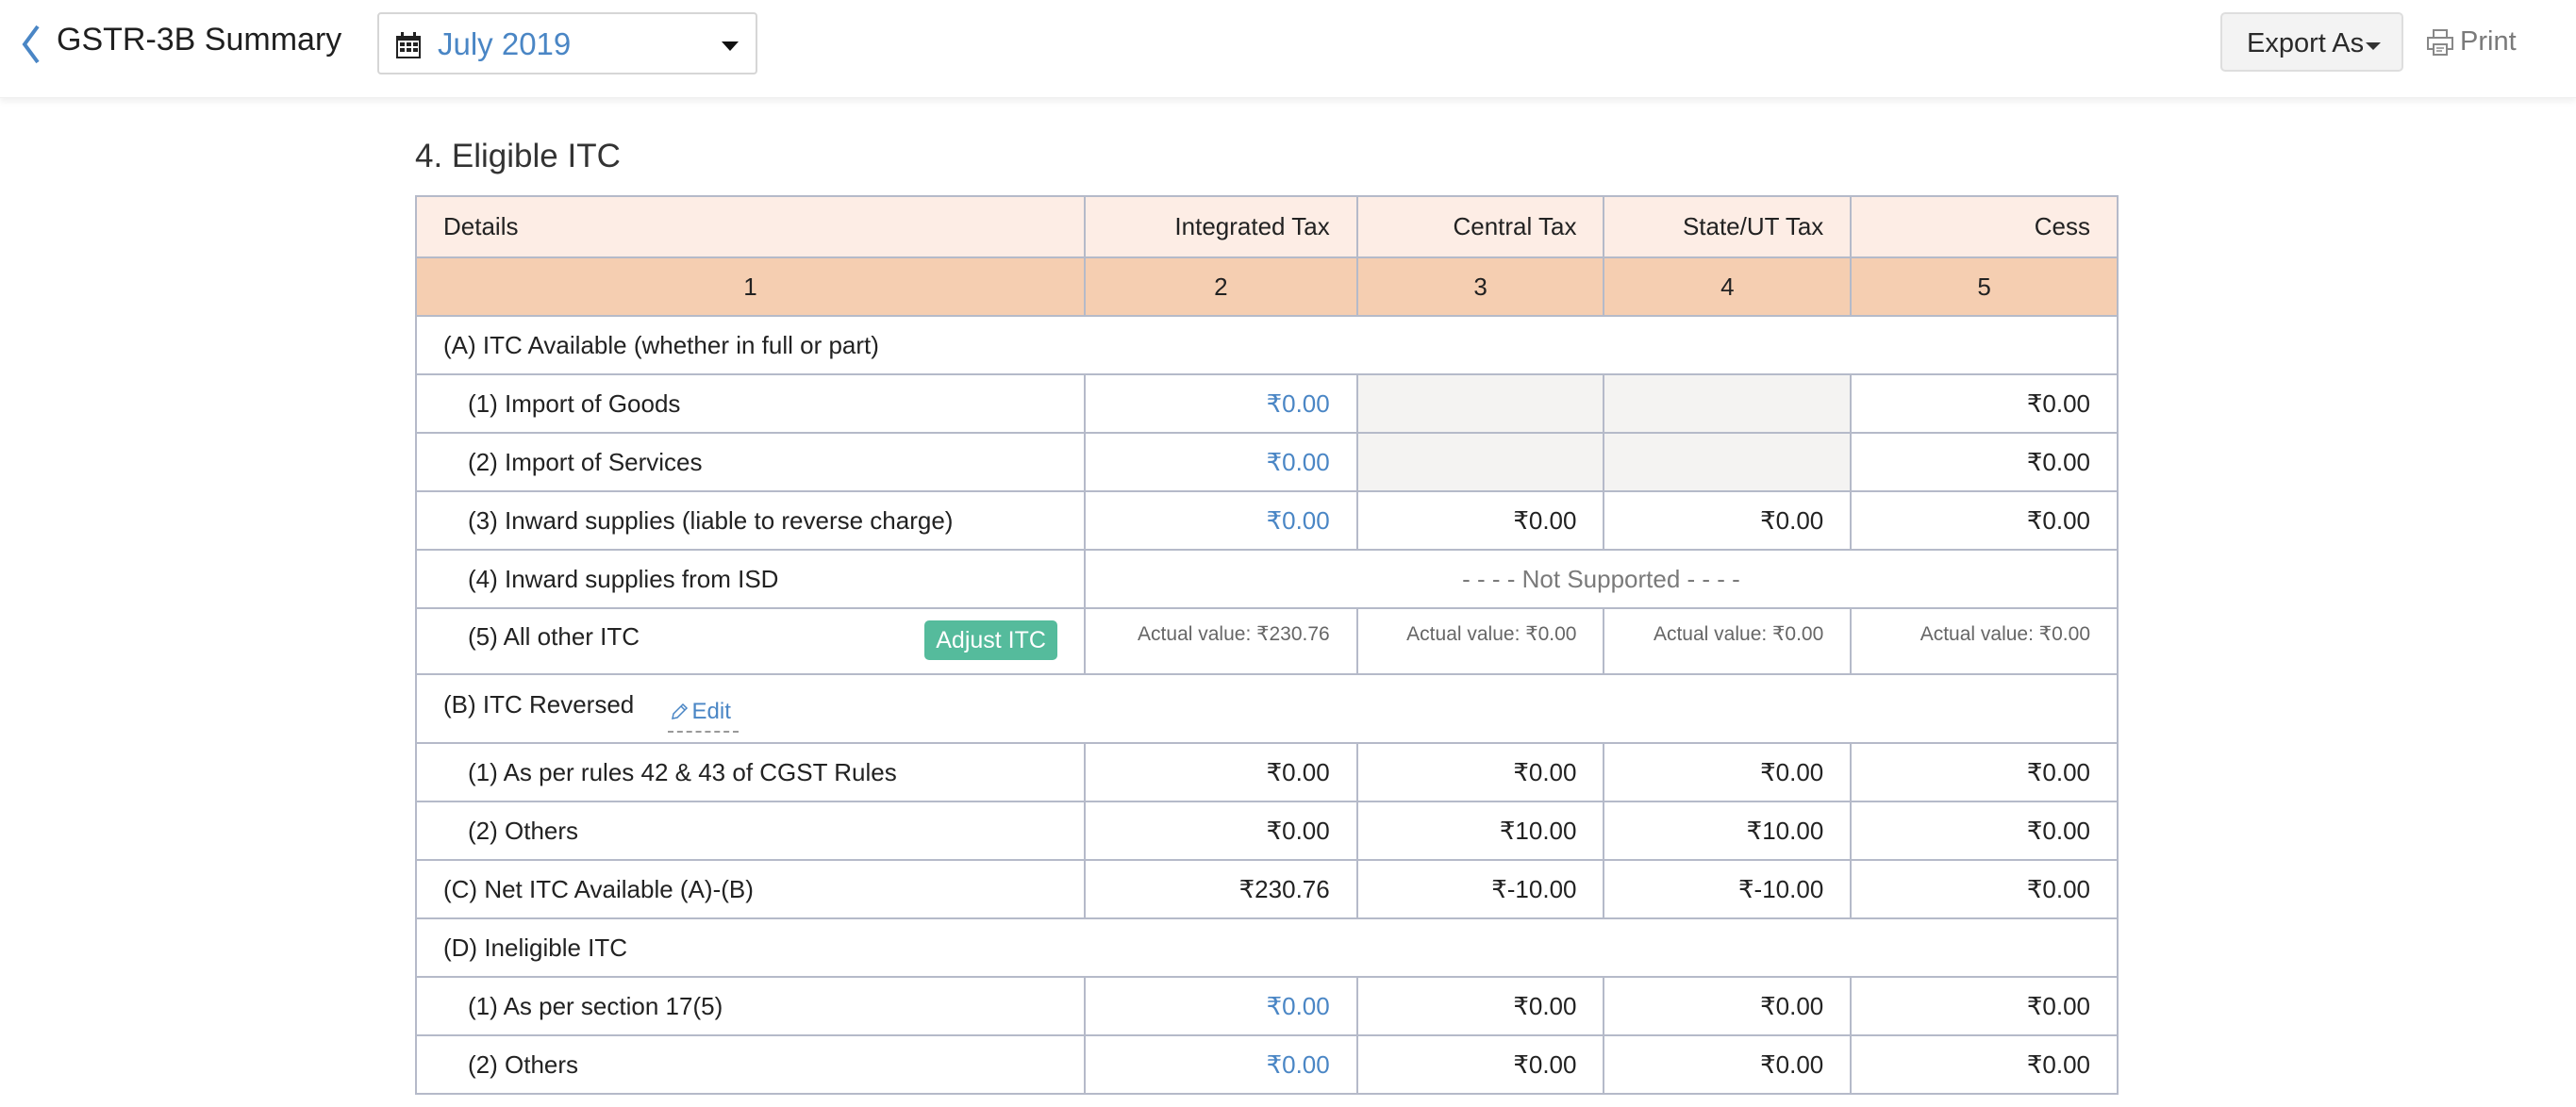 This screenshot has width=2576, height=1107. What do you see at coordinates (1728, 889) in the screenshot?
I see `state-tax-value: ₹-10.00` at bounding box center [1728, 889].